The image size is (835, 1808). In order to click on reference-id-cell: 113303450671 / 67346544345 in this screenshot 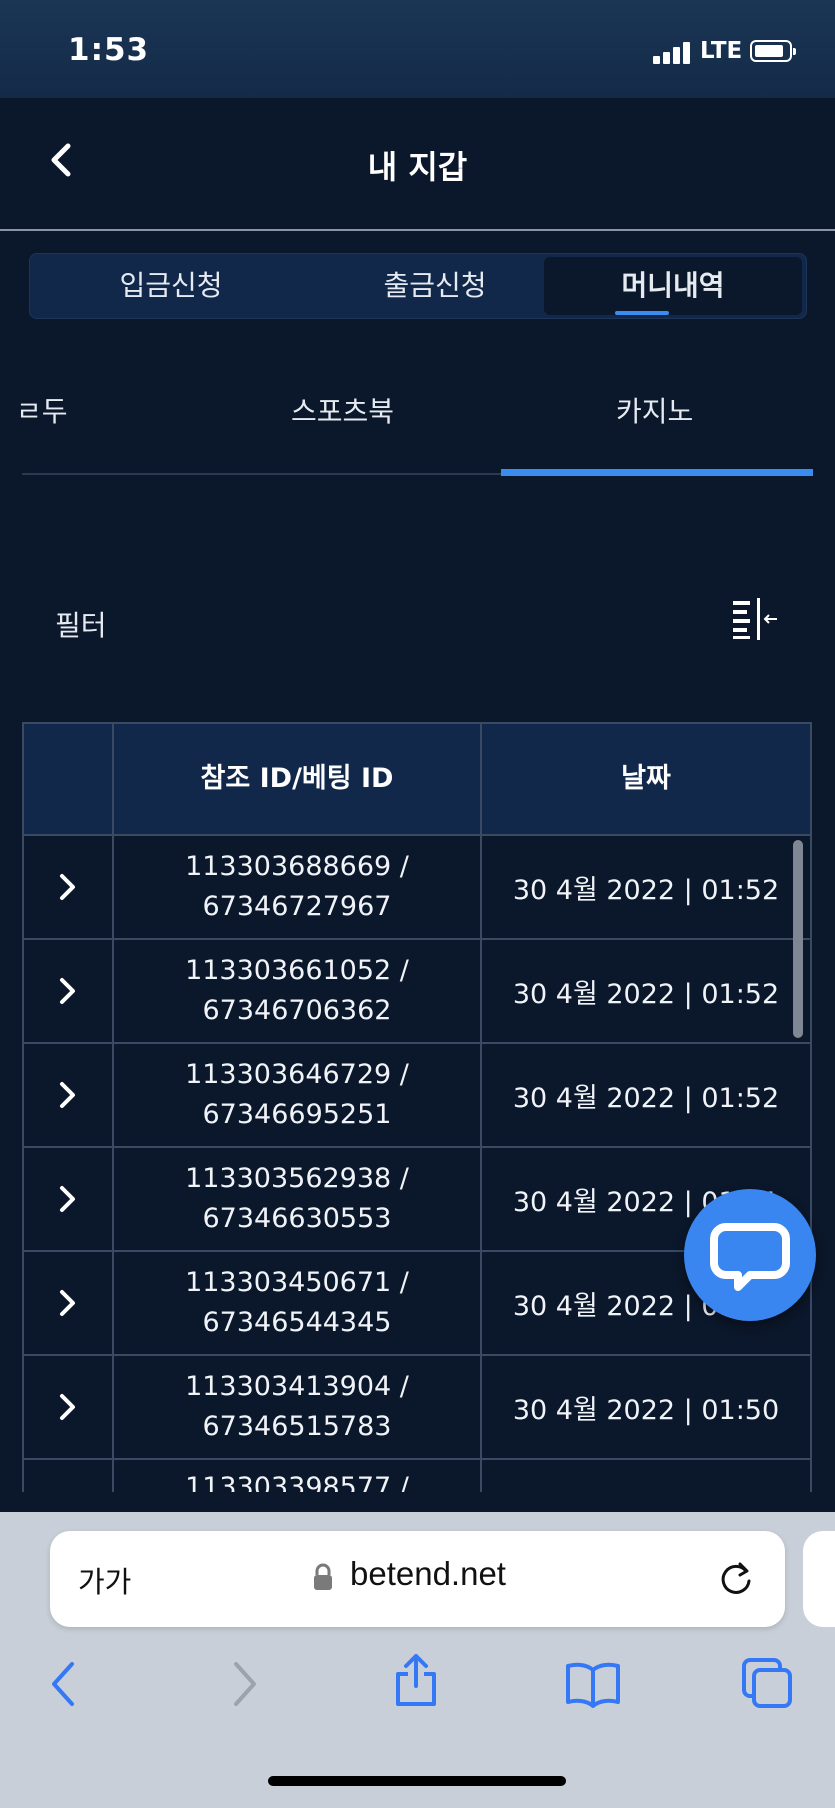, I will do `click(297, 1303)`.